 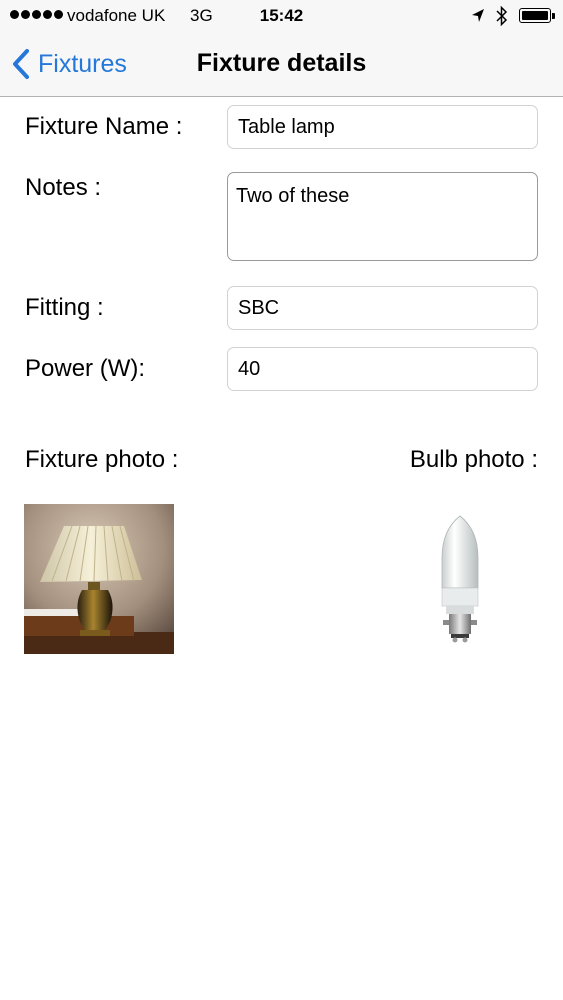 What do you see at coordinates (64, 307) in the screenshot?
I see `fitting-label: Fitting :` at bounding box center [64, 307].